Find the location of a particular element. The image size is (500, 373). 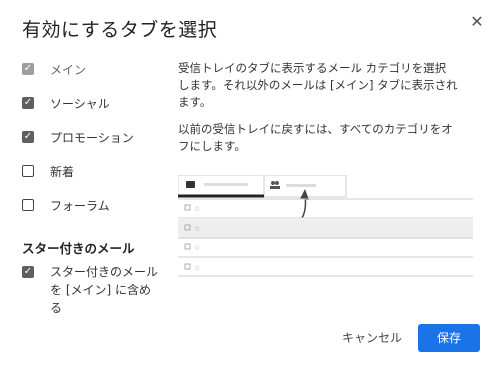

option-primary: ✓ メイン is located at coordinates (54, 69).